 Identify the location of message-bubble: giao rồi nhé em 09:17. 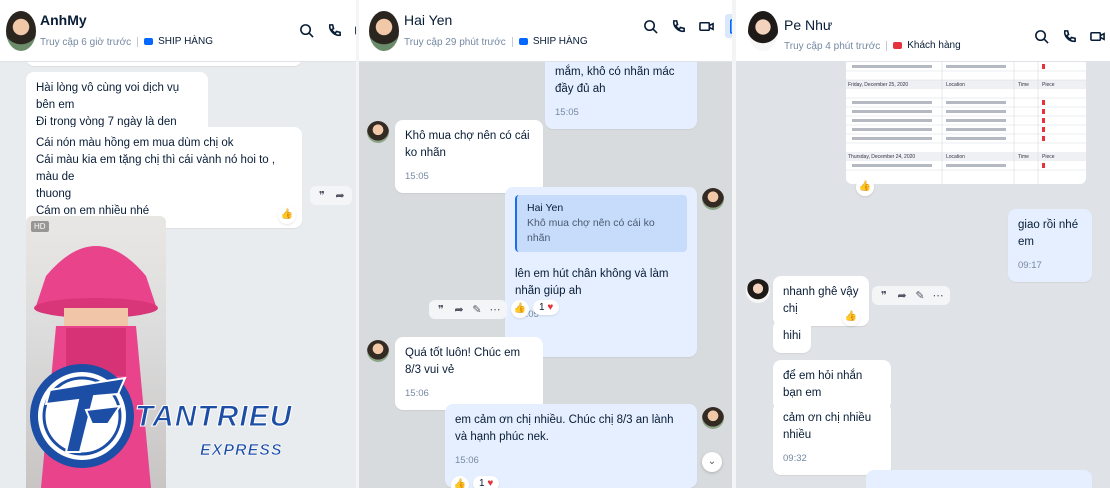
(1050, 245).